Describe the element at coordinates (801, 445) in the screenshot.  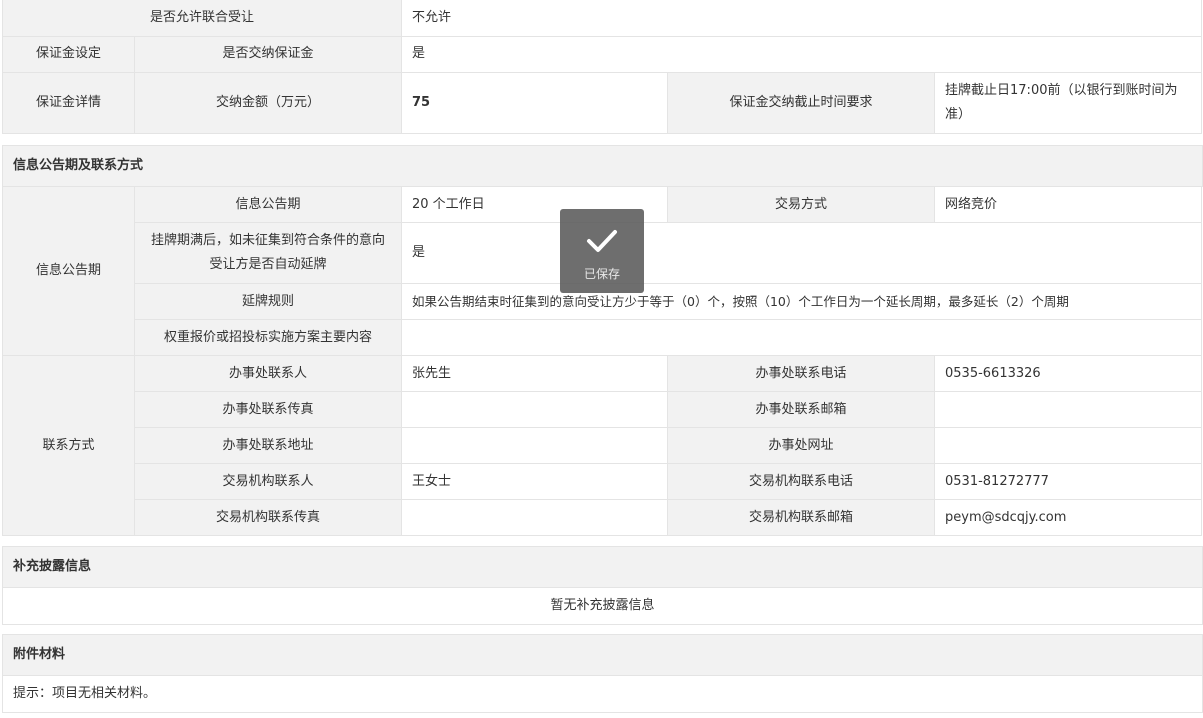
I see `office-website-label: 办事处网址` at that location.